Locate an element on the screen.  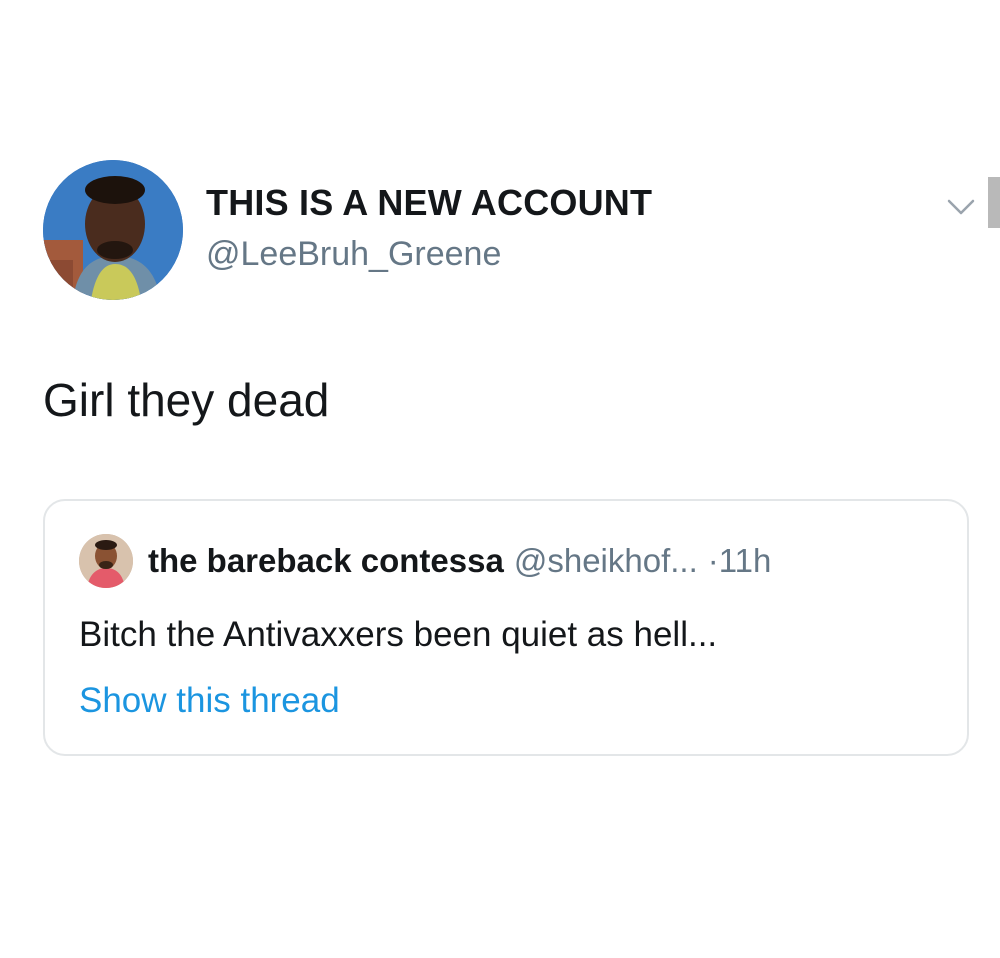
quote-author-name: the bareback contessa is located at coordinates (326, 560).